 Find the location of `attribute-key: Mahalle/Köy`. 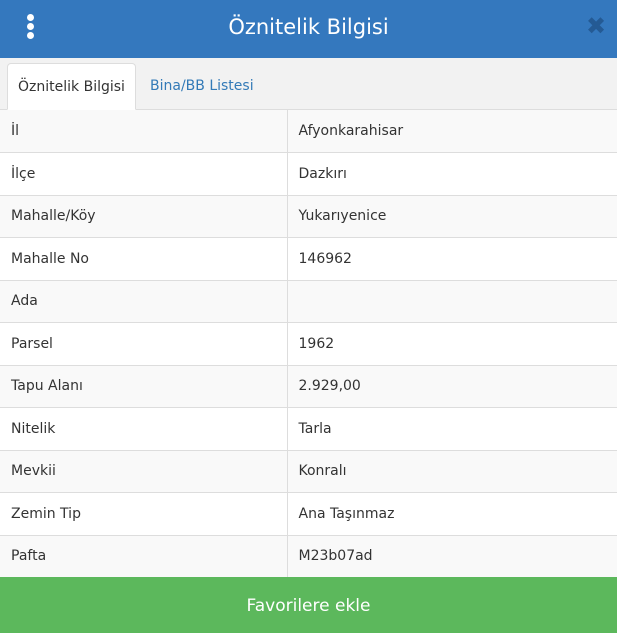

attribute-key: Mahalle/Köy is located at coordinates (144, 216).